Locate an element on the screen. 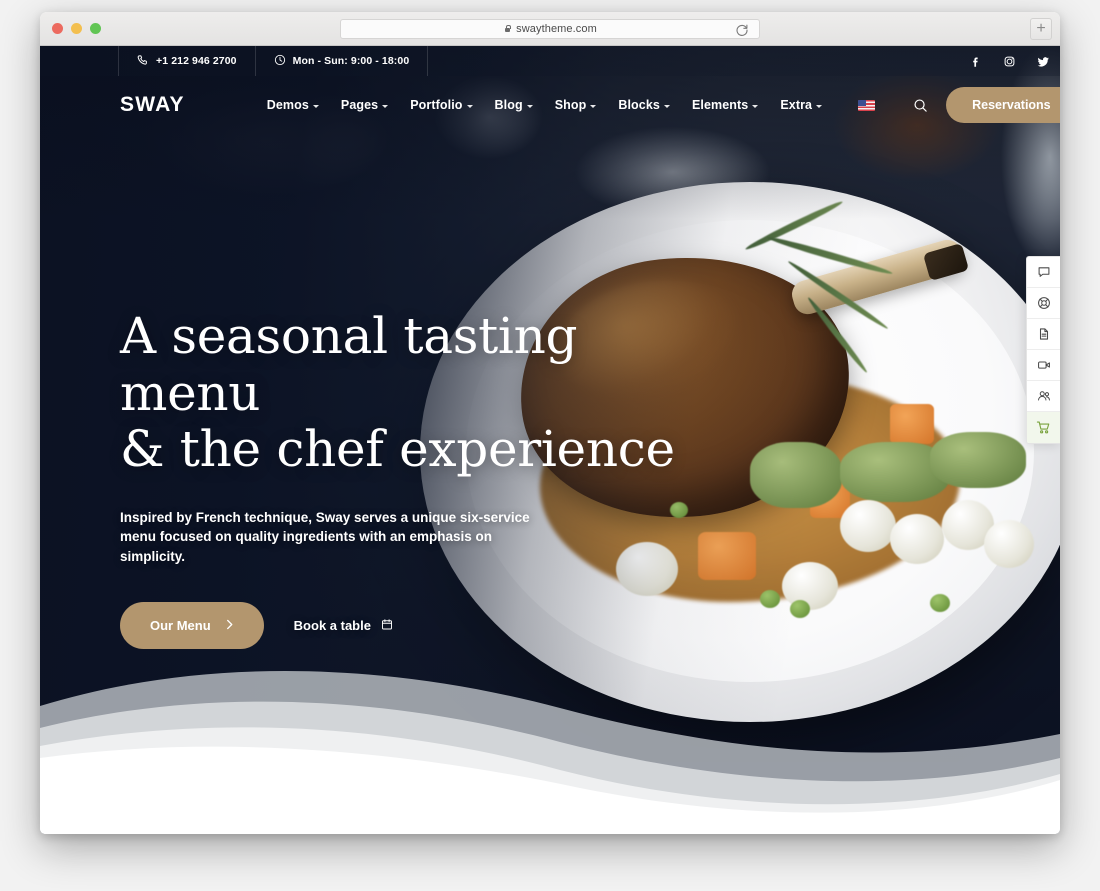 The height and width of the screenshot is (891, 1100). nav-item-blog: Blog is located at coordinates (514, 105).